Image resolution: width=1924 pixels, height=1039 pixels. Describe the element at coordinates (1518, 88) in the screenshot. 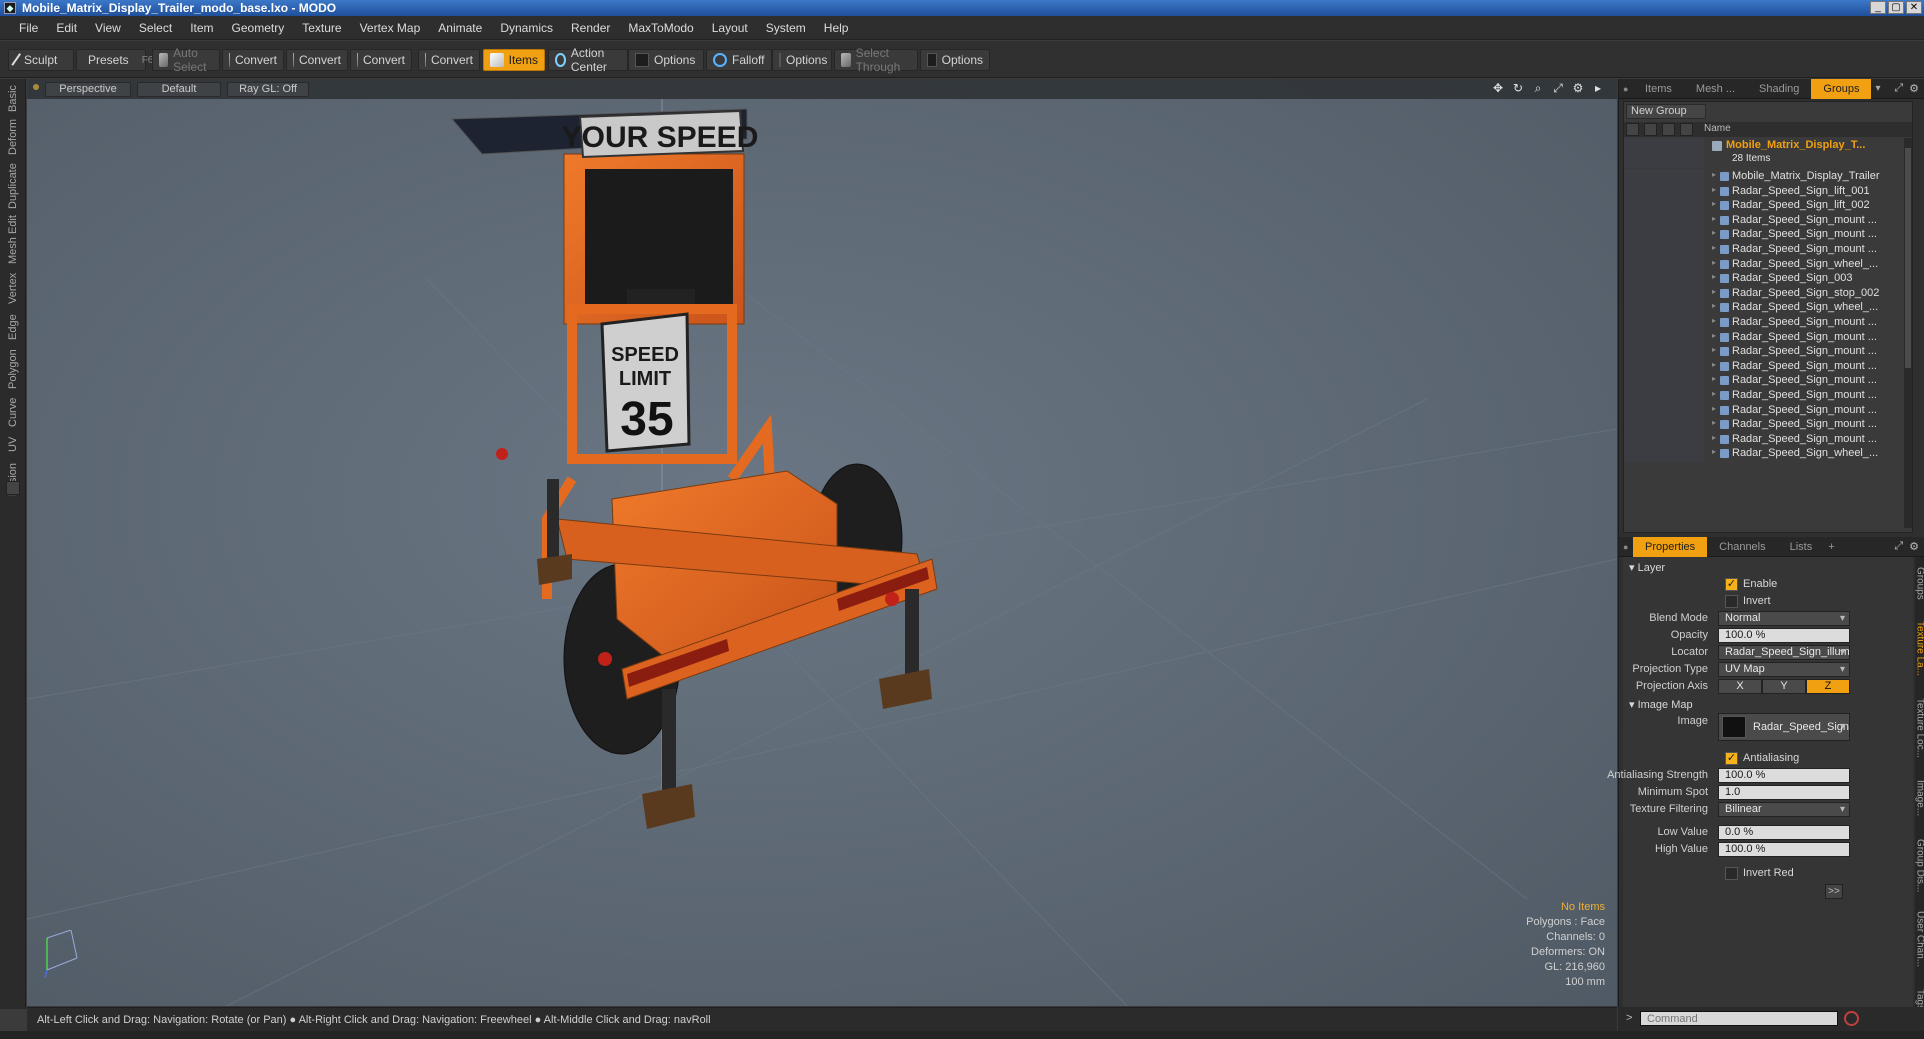

I see `orbit-icon: ↻` at that location.